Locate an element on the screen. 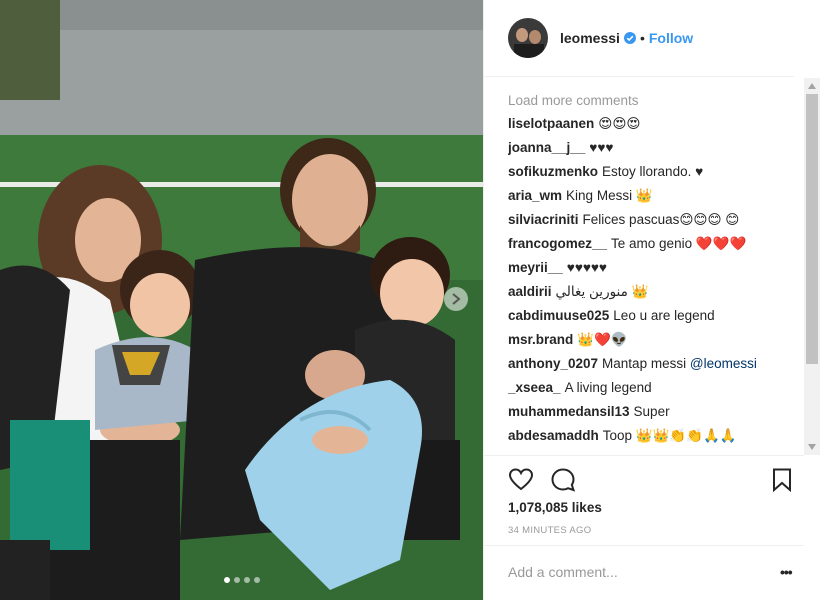  comment-text: 👑❤️👽 is located at coordinates (602, 339).